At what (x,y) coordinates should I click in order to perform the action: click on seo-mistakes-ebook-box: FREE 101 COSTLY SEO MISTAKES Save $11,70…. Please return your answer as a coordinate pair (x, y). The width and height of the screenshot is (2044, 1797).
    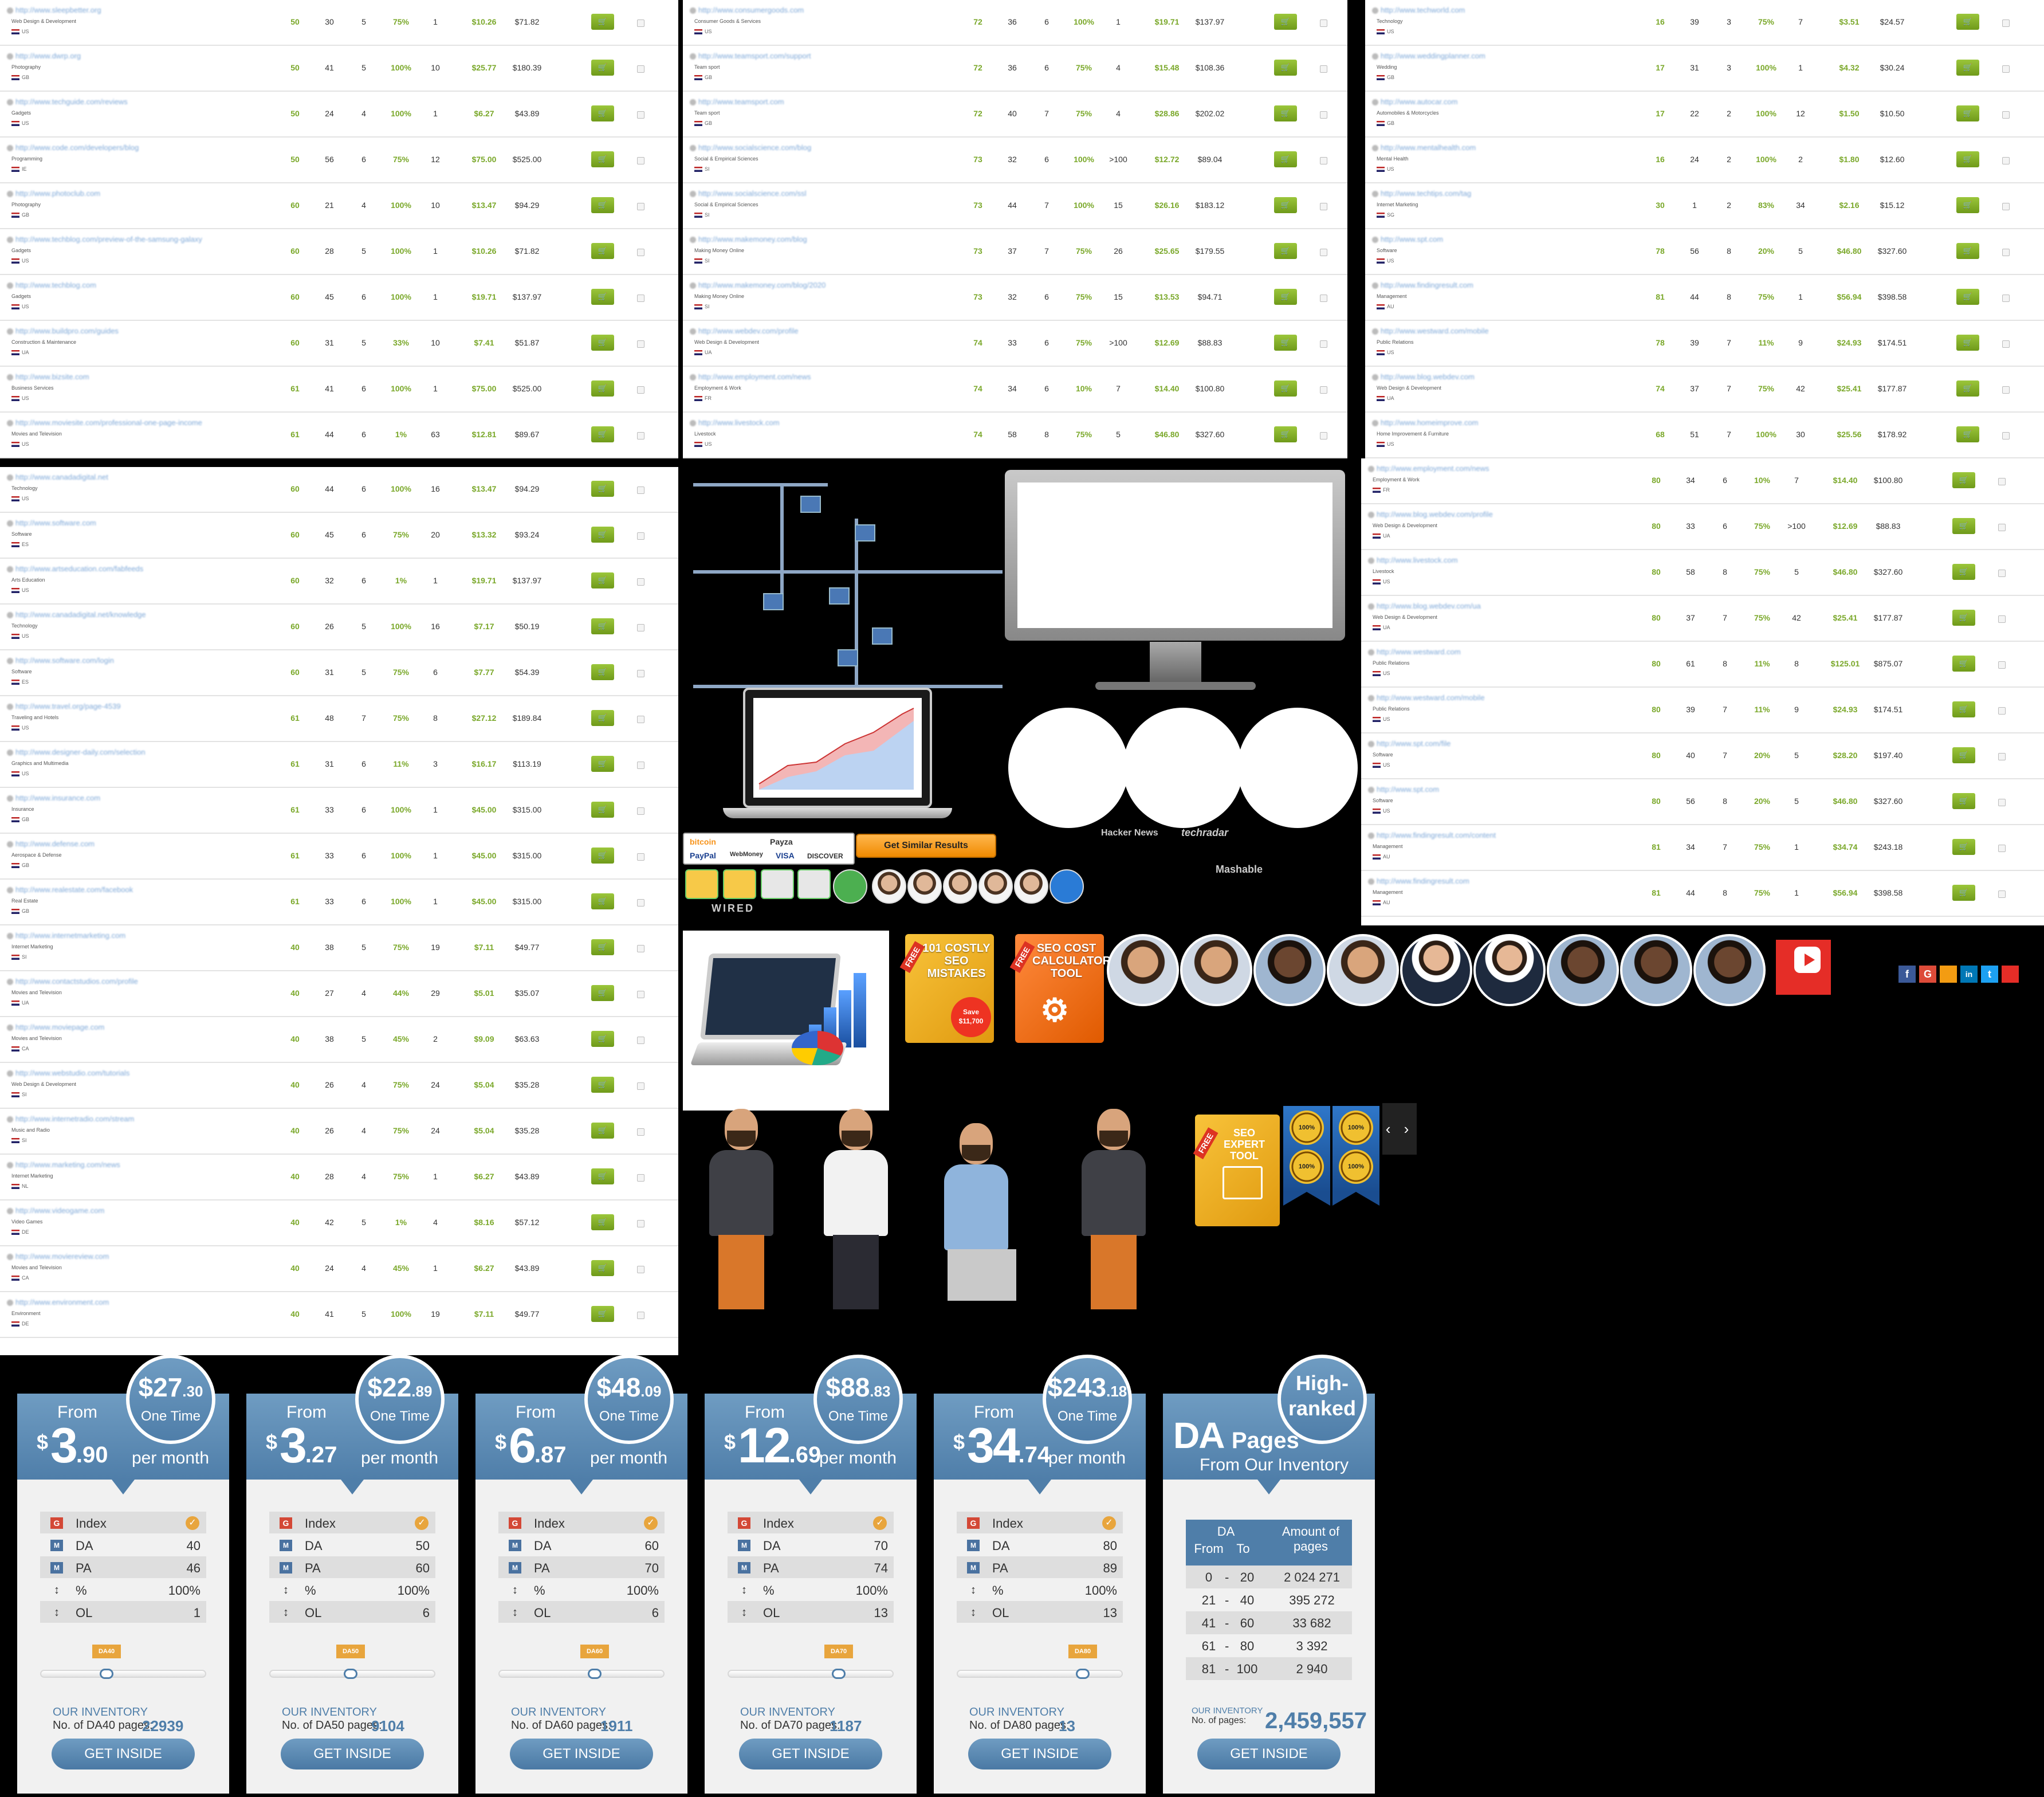
    Looking at the image, I should click on (946, 988).